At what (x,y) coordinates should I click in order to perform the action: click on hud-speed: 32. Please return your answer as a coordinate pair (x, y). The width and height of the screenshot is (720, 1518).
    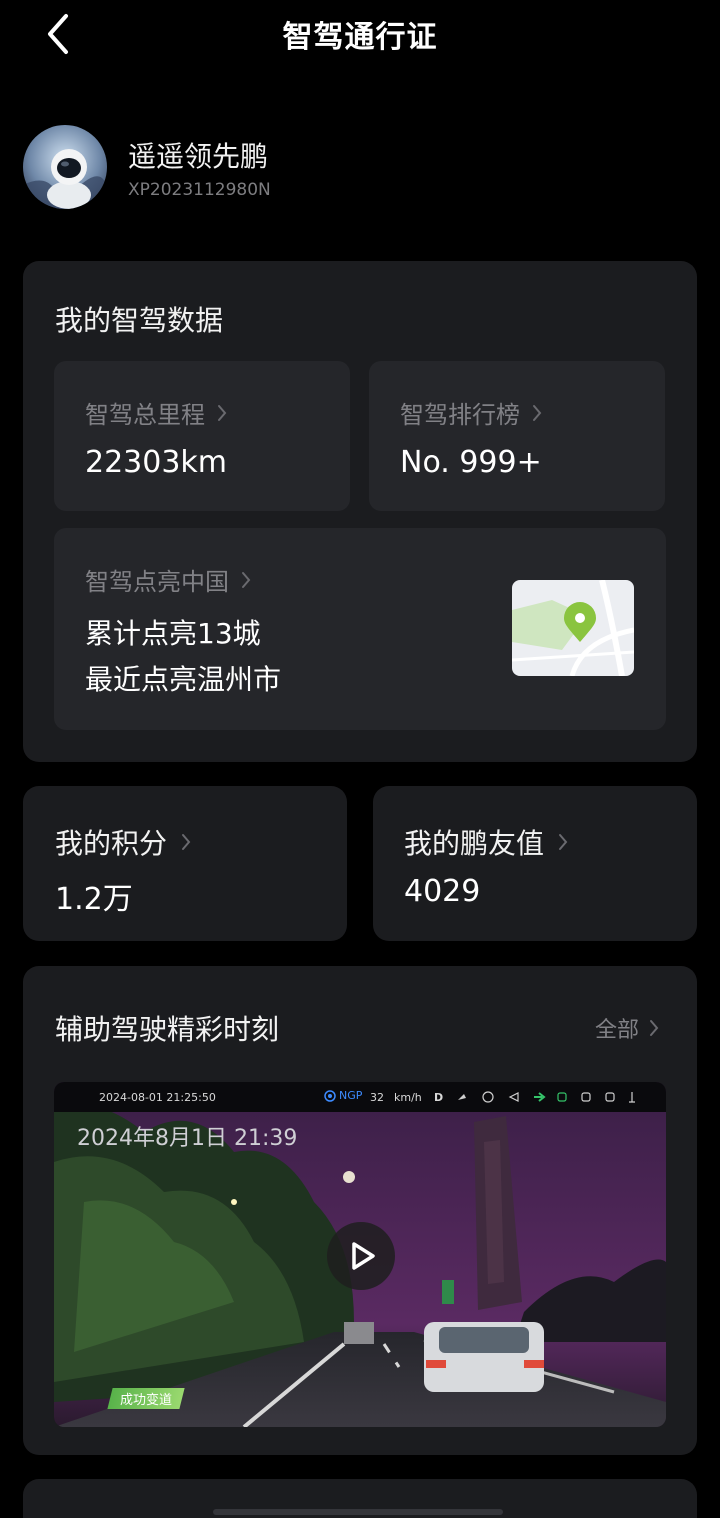
    Looking at the image, I should click on (377, 1097).